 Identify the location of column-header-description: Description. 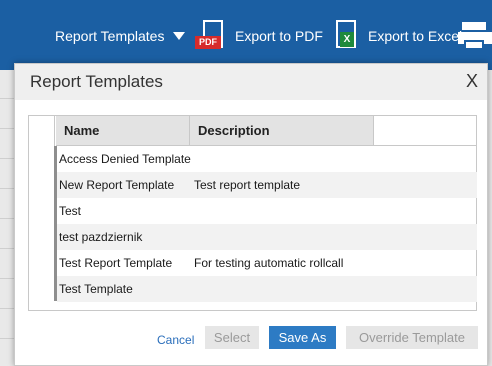
(282, 131).